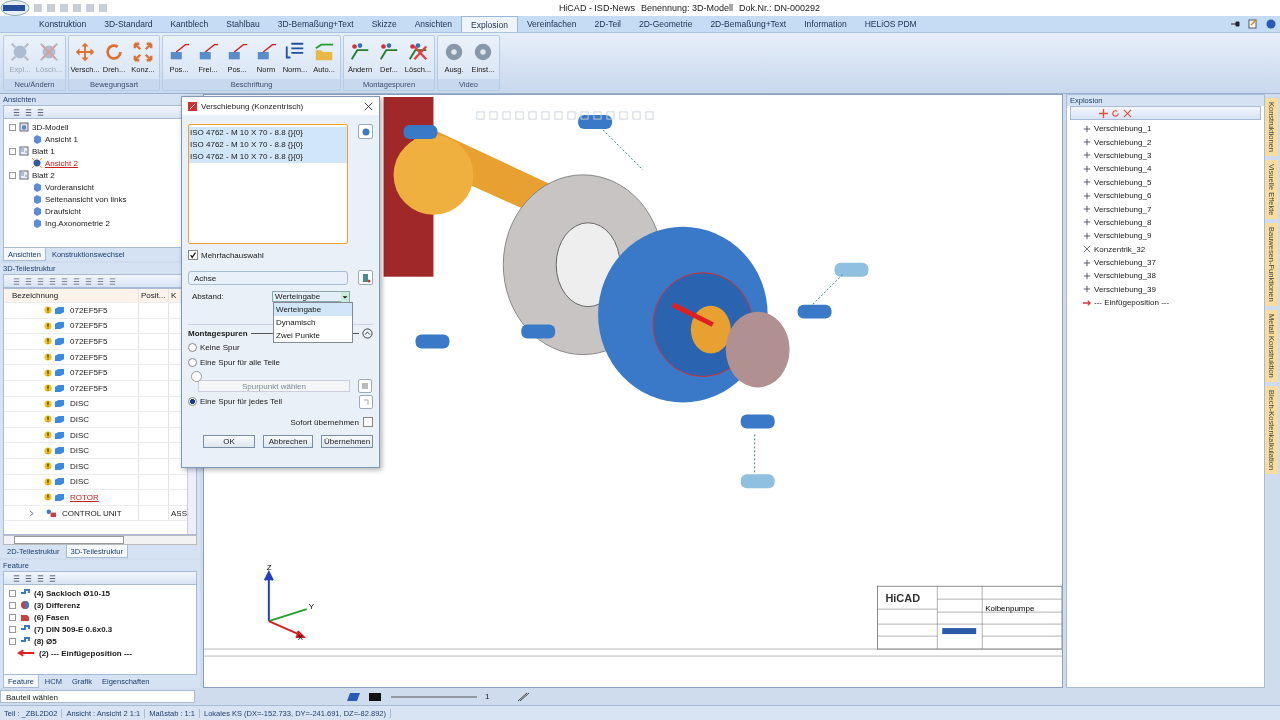 The width and height of the screenshot is (1280, 720). I want to click on feature-item: (8) Ø5, so click(45, 641).